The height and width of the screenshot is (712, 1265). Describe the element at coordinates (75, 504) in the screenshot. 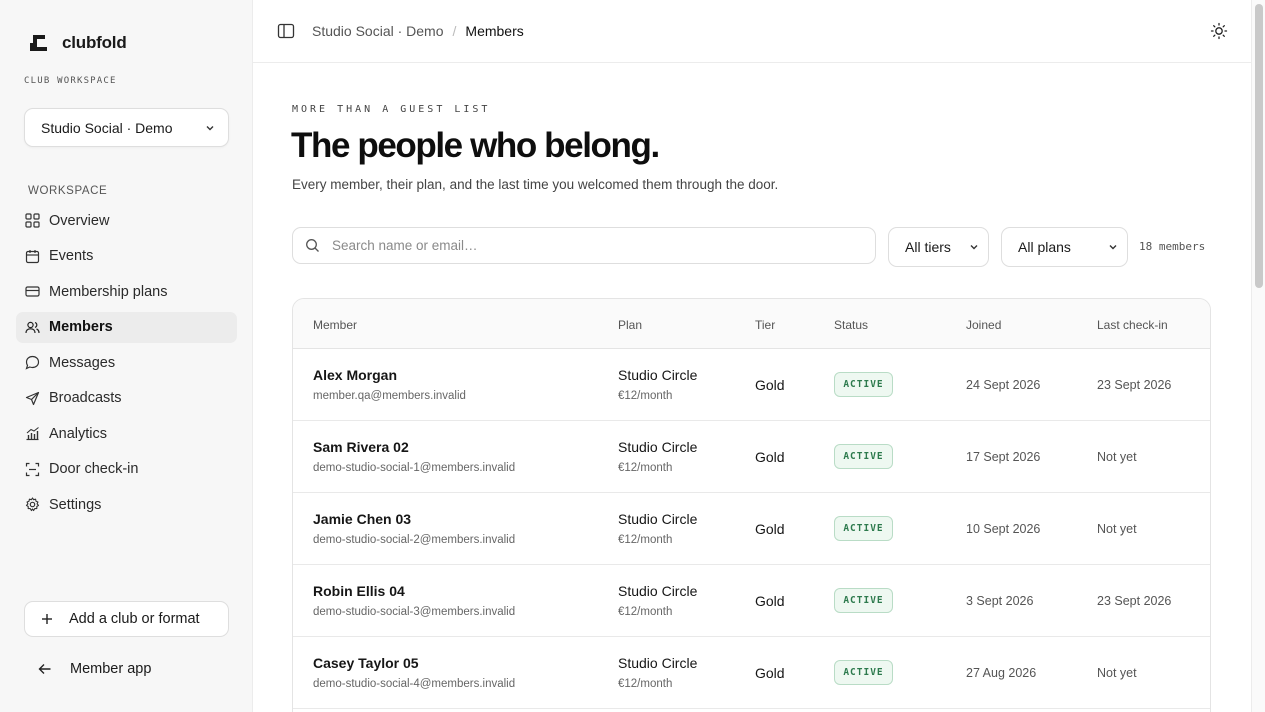

I see `sidebar-item-label: Settings` at that location.